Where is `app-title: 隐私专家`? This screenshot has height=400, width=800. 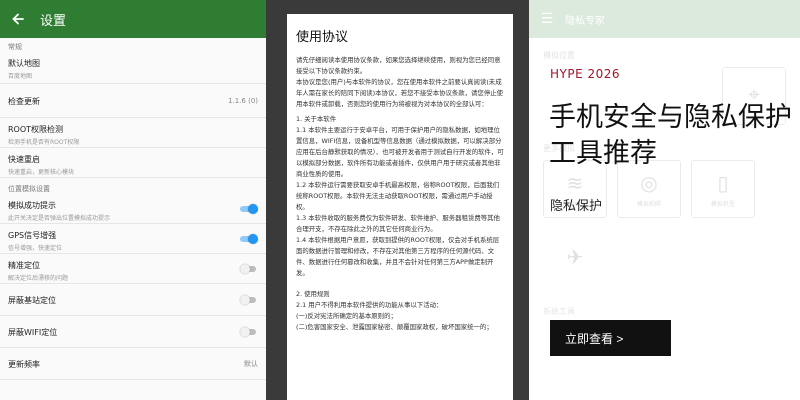
app-title: 隐私专家 is located at coordinates (585, 21).